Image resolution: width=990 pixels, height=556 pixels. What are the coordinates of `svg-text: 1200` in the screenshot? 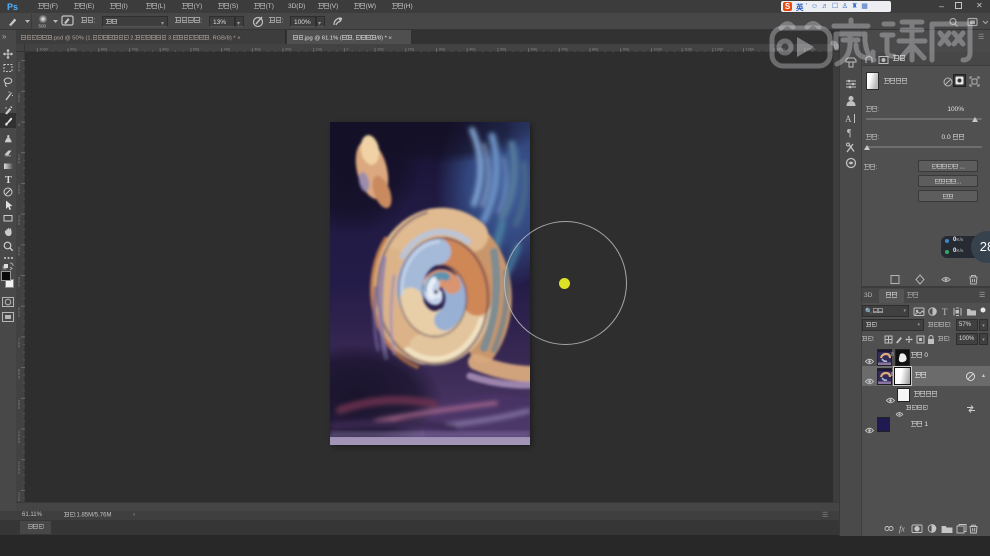 It's located at (719, 50).